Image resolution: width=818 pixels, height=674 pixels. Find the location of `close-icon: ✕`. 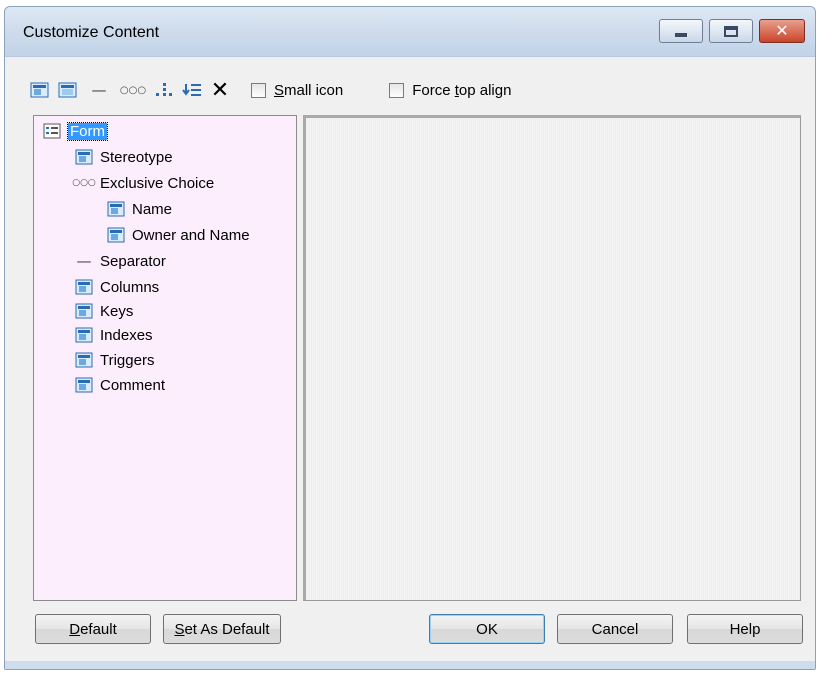

close-icon: ✕ is located at coordinates (782, 30).